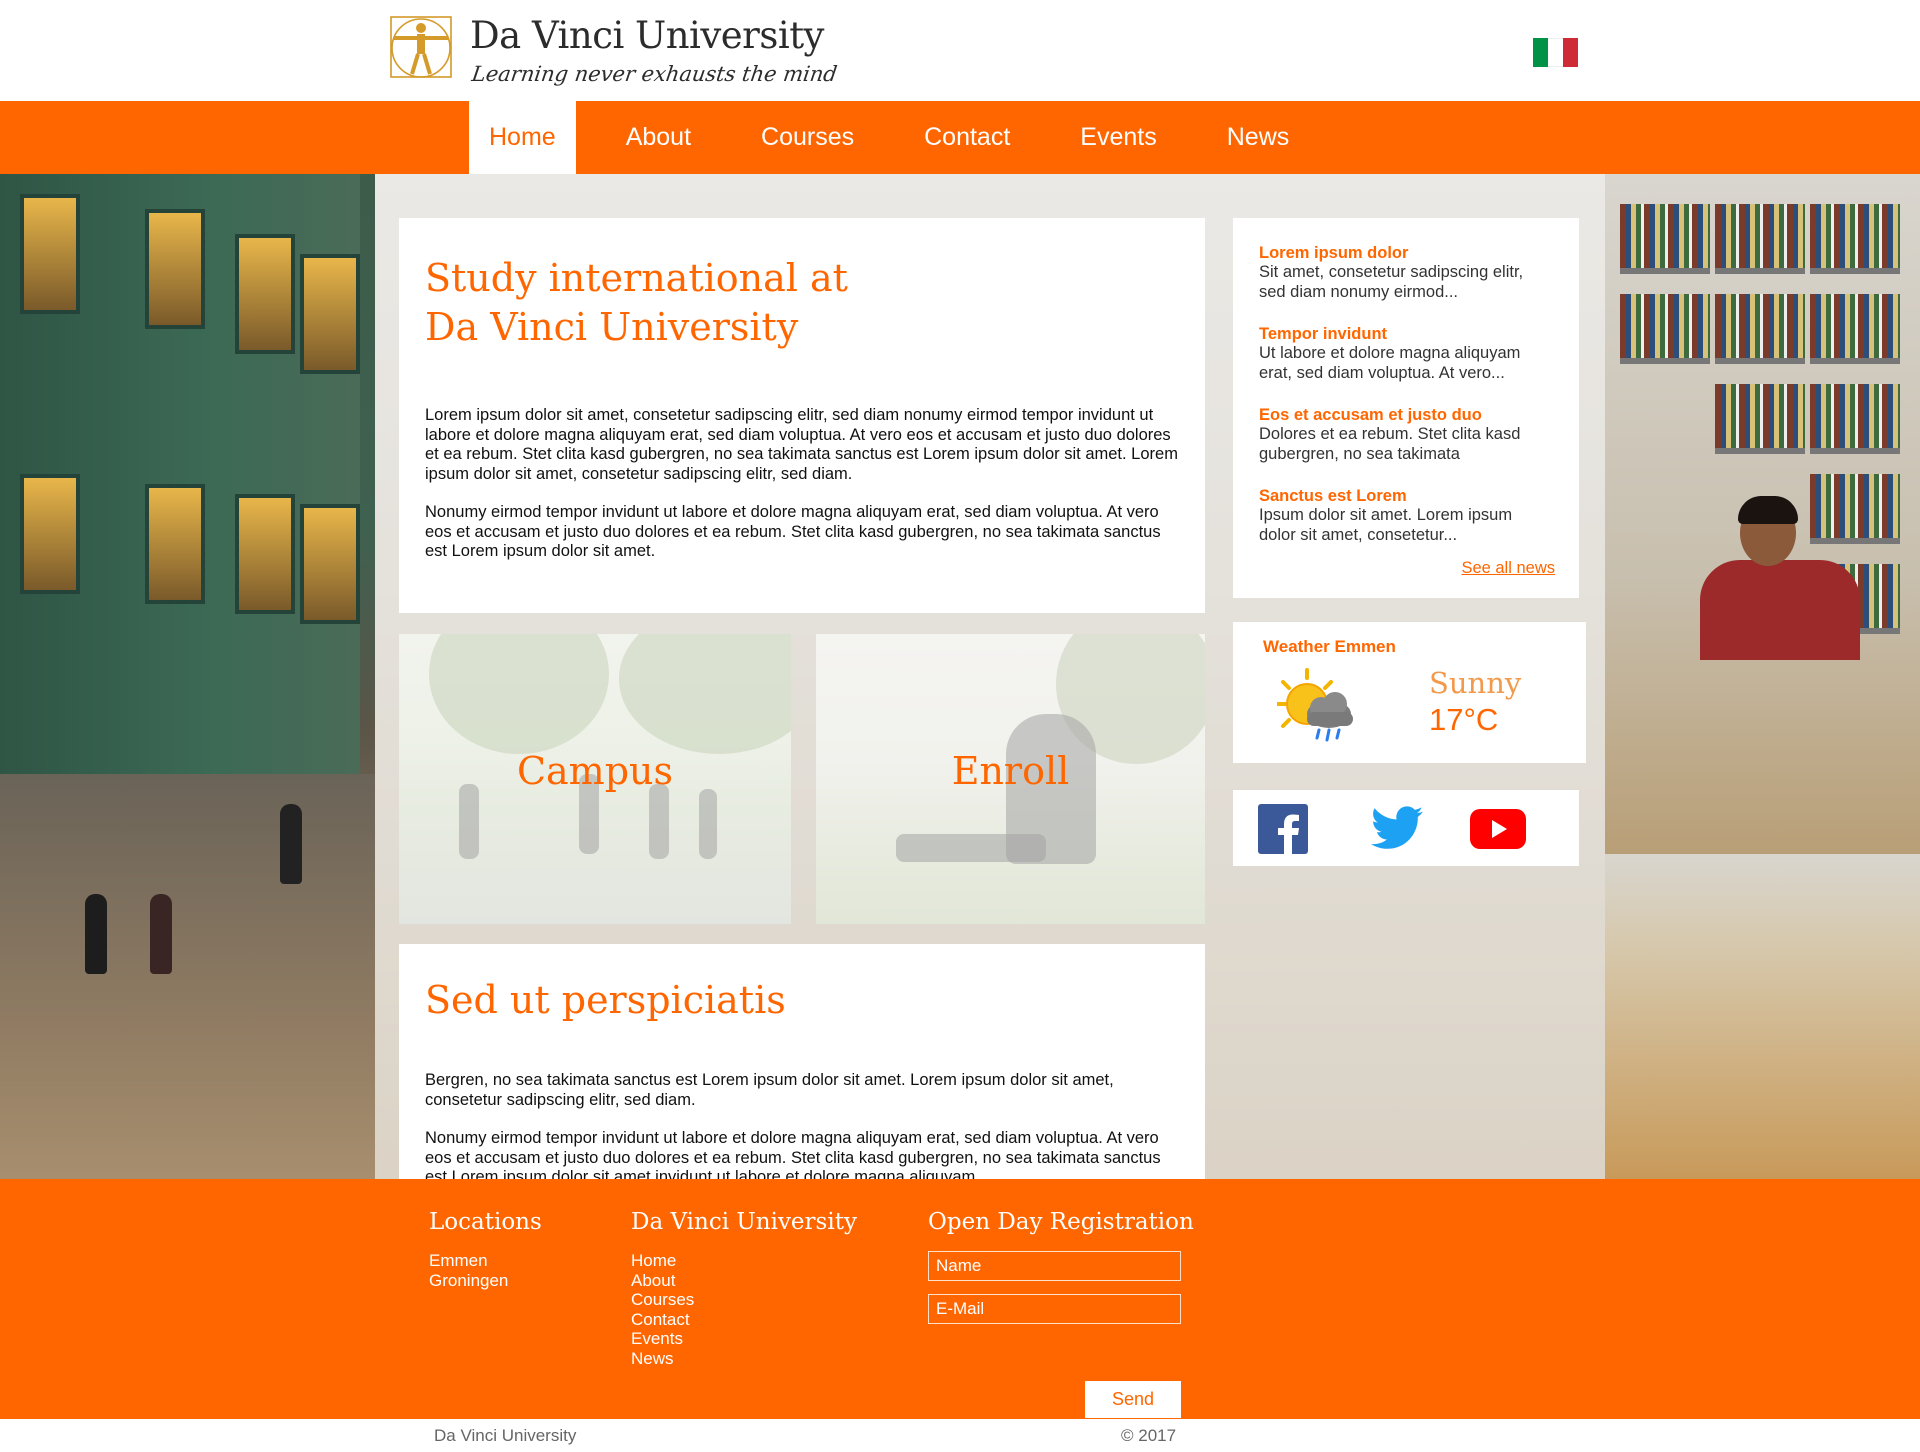  I want to click on news-item-title: Eos et accusam et justo duo, so click(1406, 415).